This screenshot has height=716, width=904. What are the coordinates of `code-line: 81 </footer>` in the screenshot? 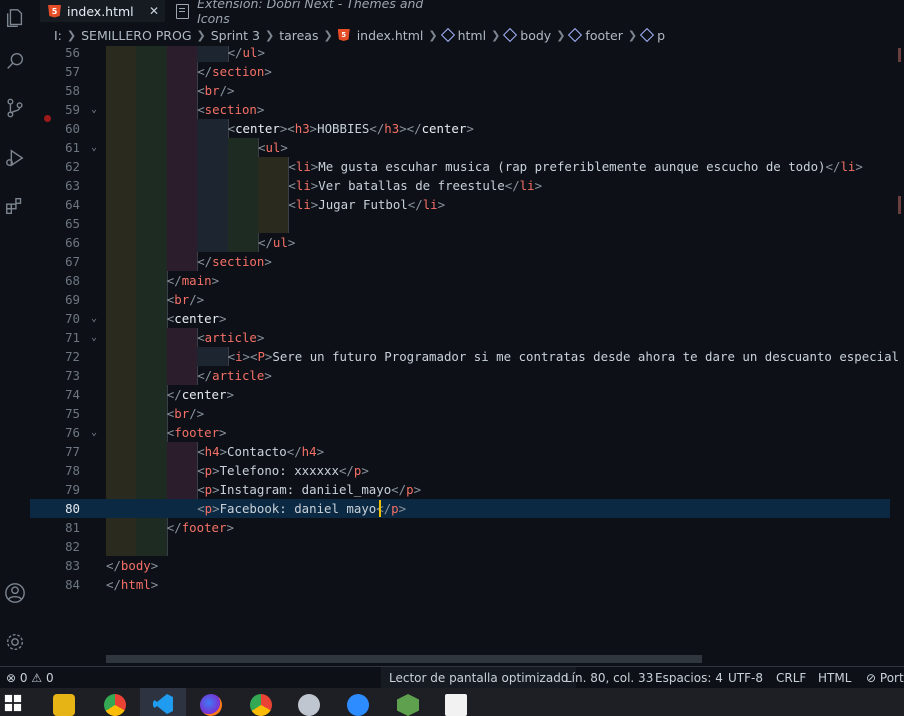 It's located at (460, 527).